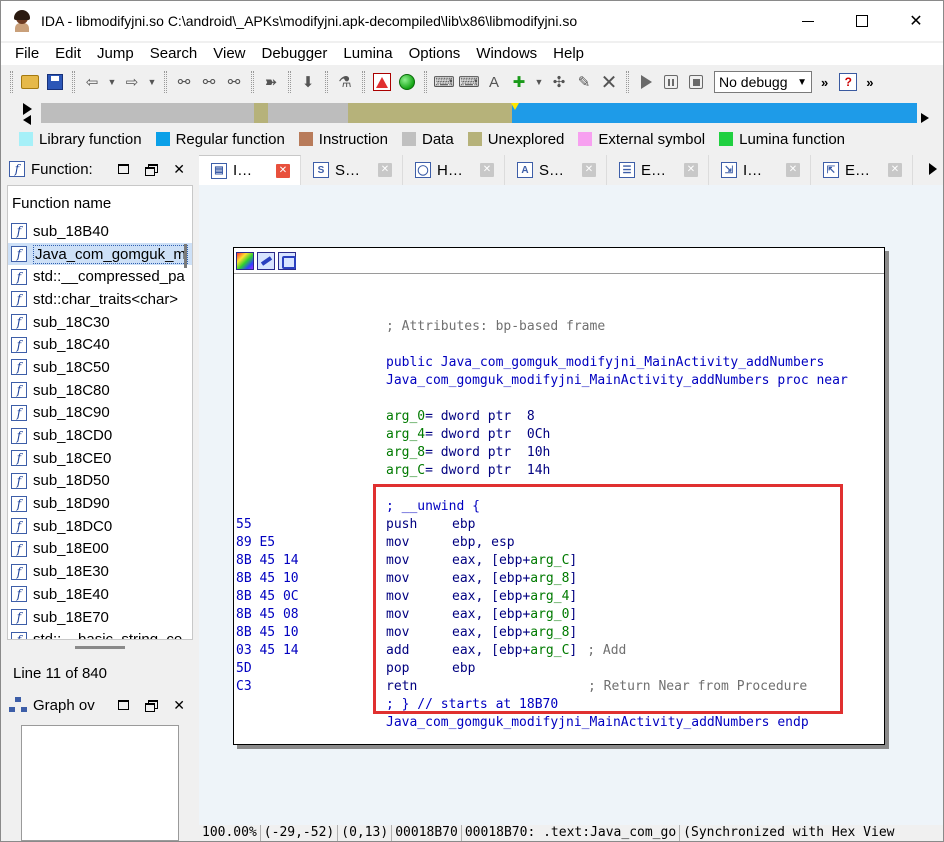 This screenshot has width=944, height=842. I want to click on debug-stop-button, so click(696, 82).